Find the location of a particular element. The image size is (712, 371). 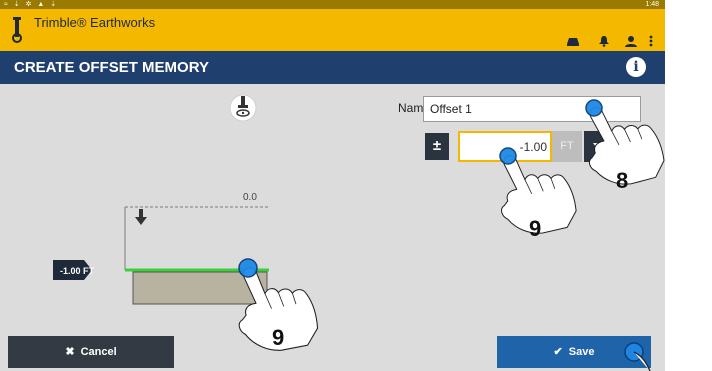

chevron-down-icon is located at coordinates (599, 147).